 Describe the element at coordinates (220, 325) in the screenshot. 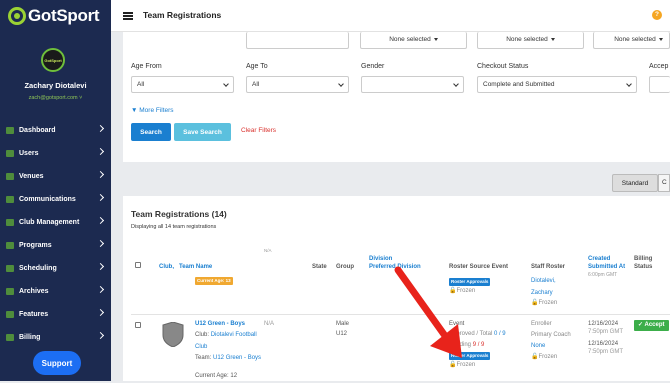

I see `team-name-link: U12 Green - Boys` at that location.